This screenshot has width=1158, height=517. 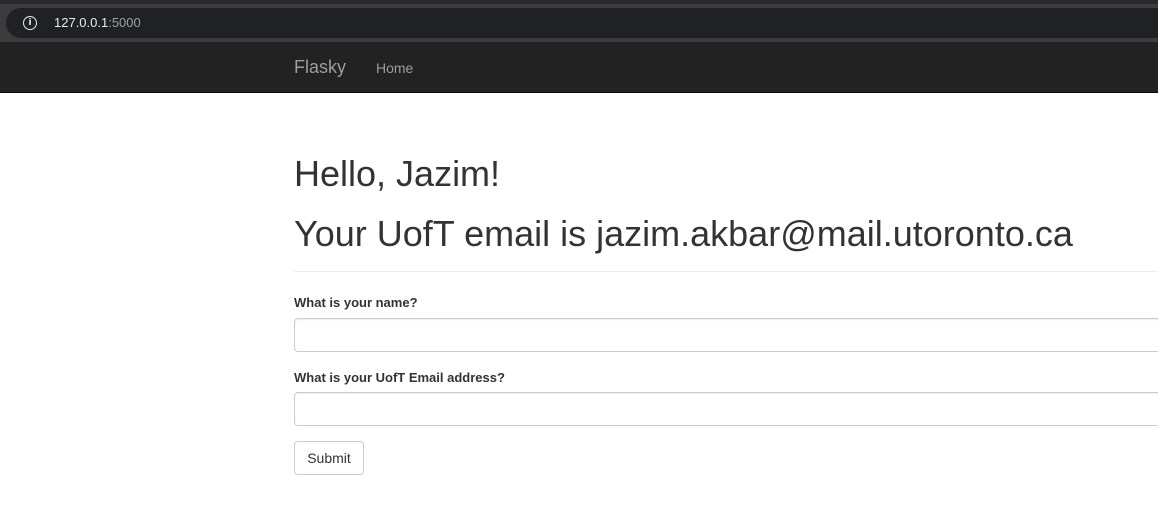 What do you see at coordinates (394, 68) in the screenshot?
I see `nav-link-home: Home` at bounding box center [394, 68].